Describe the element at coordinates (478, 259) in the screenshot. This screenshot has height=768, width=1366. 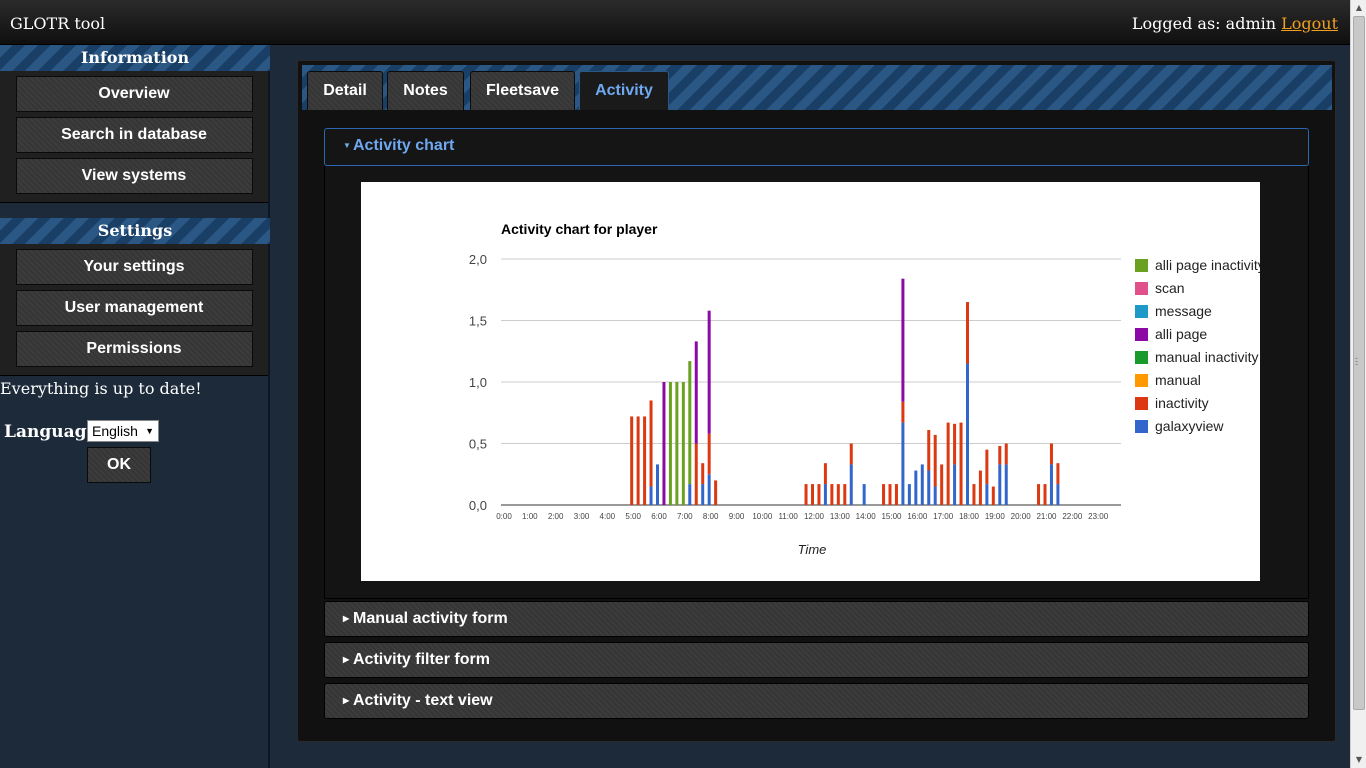
I see `y-tick-label: 2,0` at that location.